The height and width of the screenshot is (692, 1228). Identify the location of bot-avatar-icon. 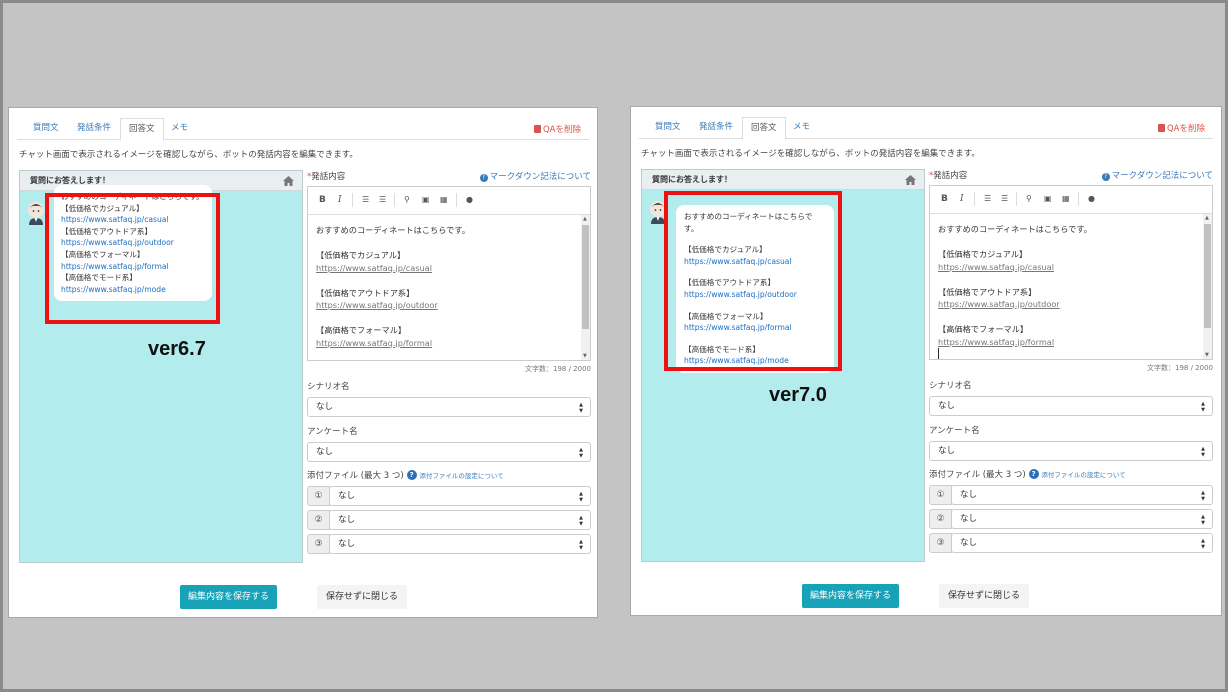
(36, 213).